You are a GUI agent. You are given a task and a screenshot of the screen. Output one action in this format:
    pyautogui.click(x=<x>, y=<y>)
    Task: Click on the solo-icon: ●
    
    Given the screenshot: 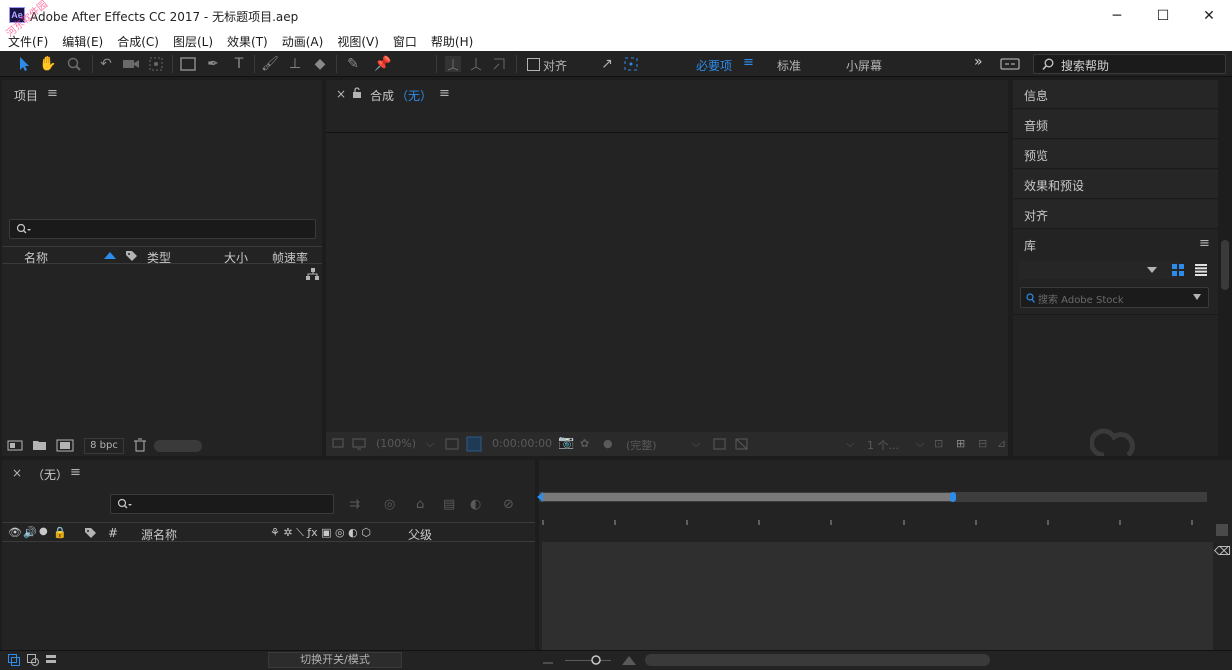 What is the action you would take?
    pyautogui.click(x=43, y=531)
    